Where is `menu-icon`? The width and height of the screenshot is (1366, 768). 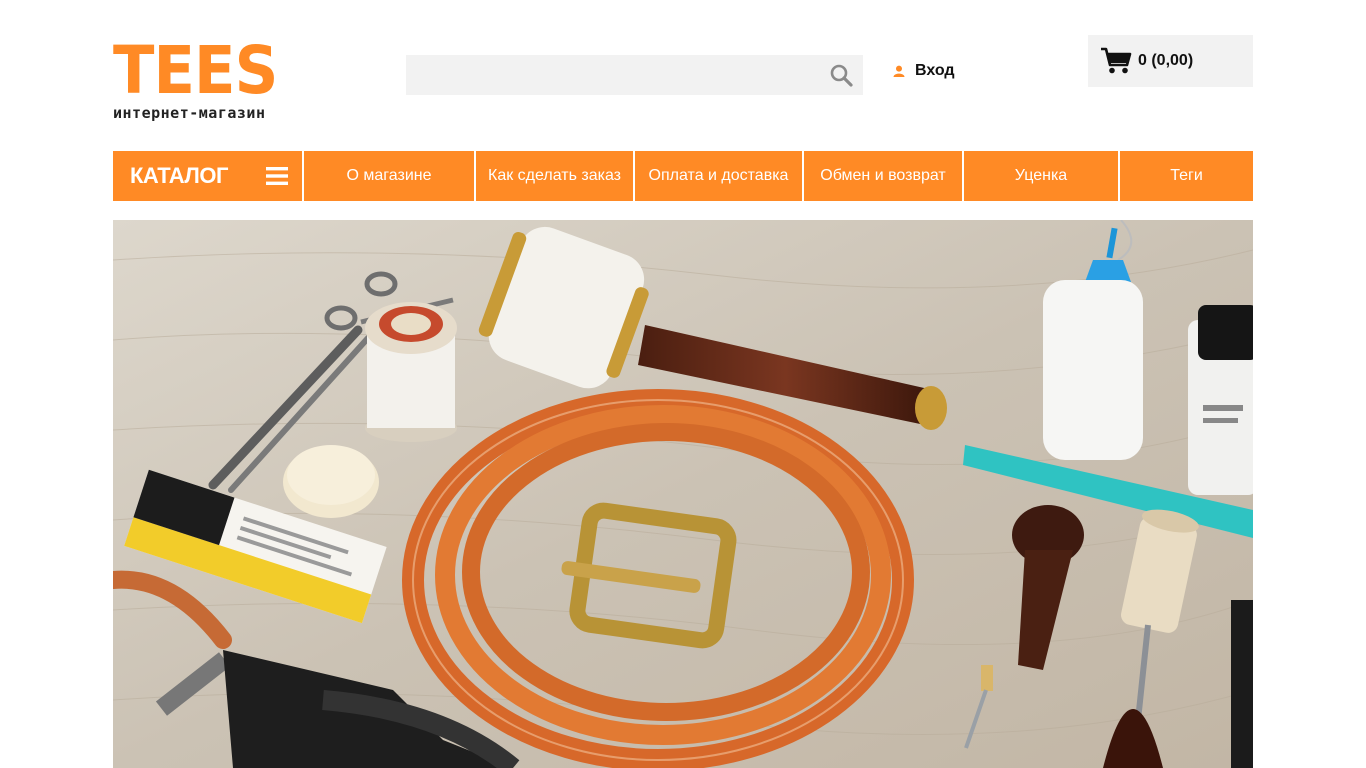 menu-icon is located at coordinates (277, 176).